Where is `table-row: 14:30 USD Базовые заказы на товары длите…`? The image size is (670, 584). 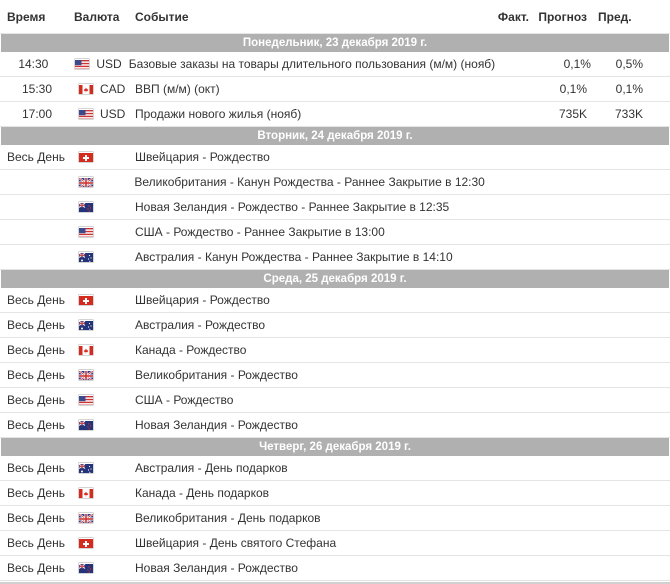
table-row: 14:30 USD Базовые заказы на товары длите… is located at coordinates (335, 64).